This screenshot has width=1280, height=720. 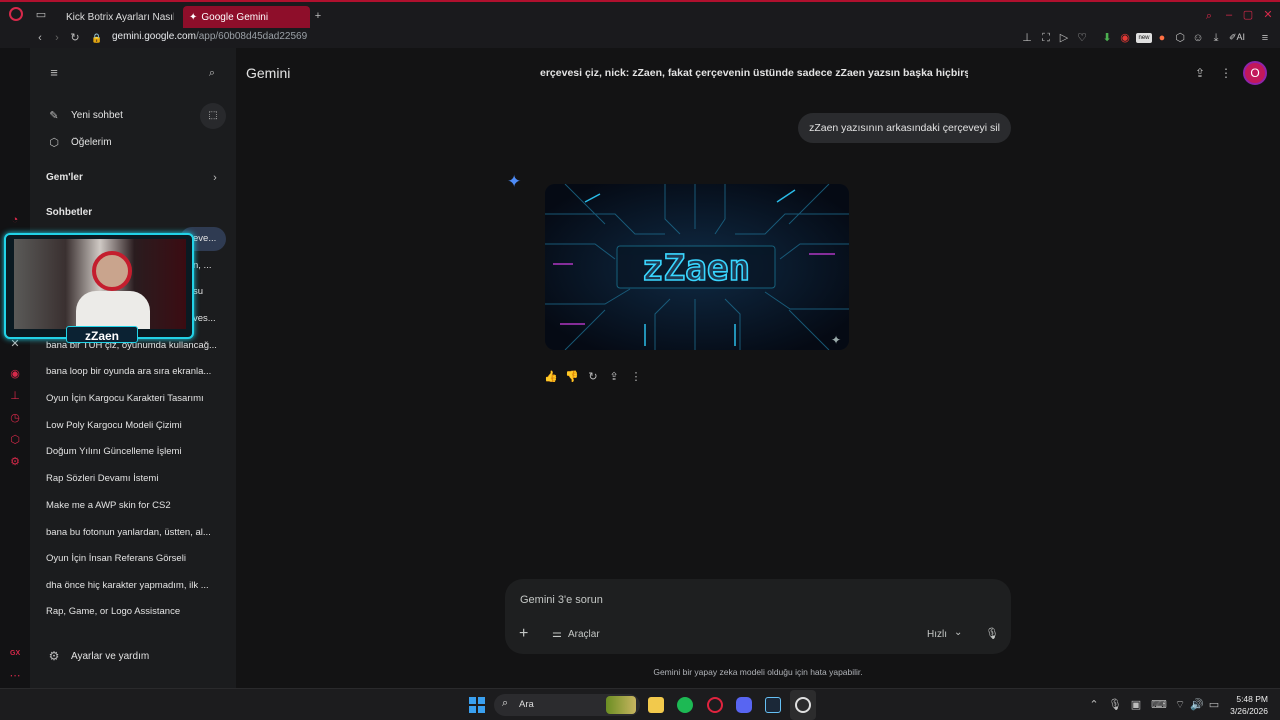 What do you see at coordinates (572, 377) in the screenshot?
I see `thumbs-down-icon: 👎` at bounding box center [572, 377].